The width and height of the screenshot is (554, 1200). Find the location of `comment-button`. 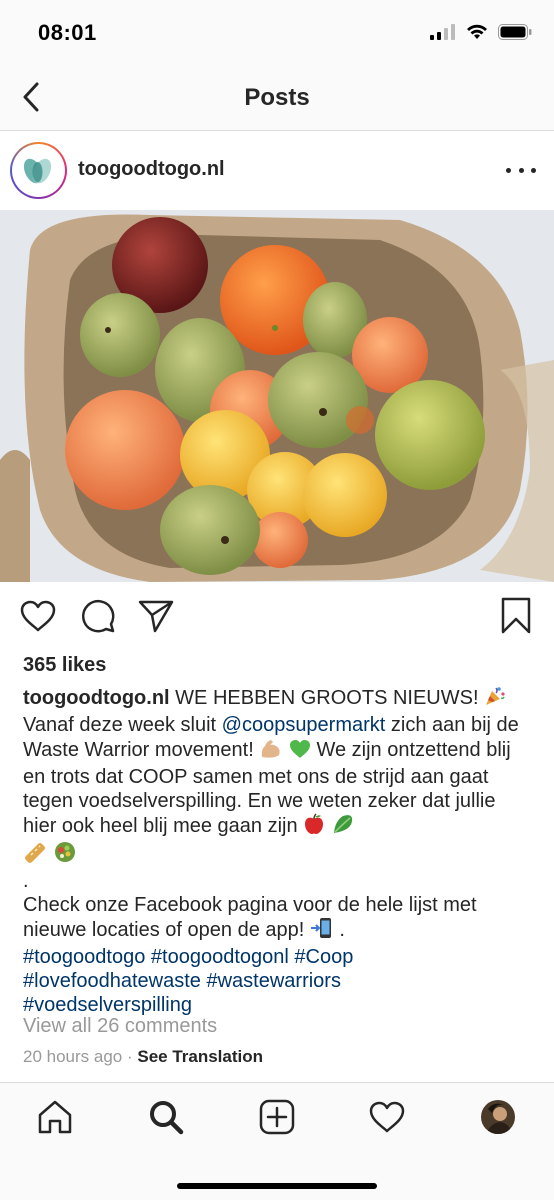

comment-button is located at coordinates (98, 616).